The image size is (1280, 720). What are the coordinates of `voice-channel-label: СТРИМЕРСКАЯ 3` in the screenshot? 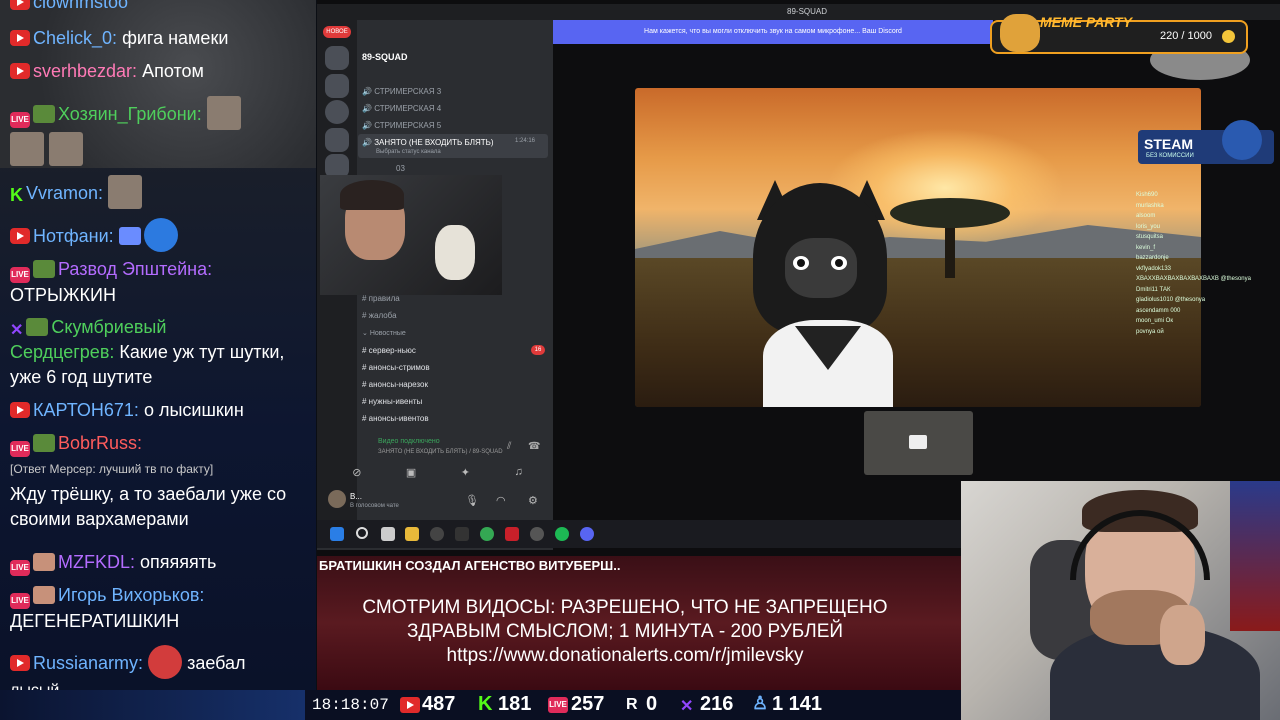 It's located at (408, 91).